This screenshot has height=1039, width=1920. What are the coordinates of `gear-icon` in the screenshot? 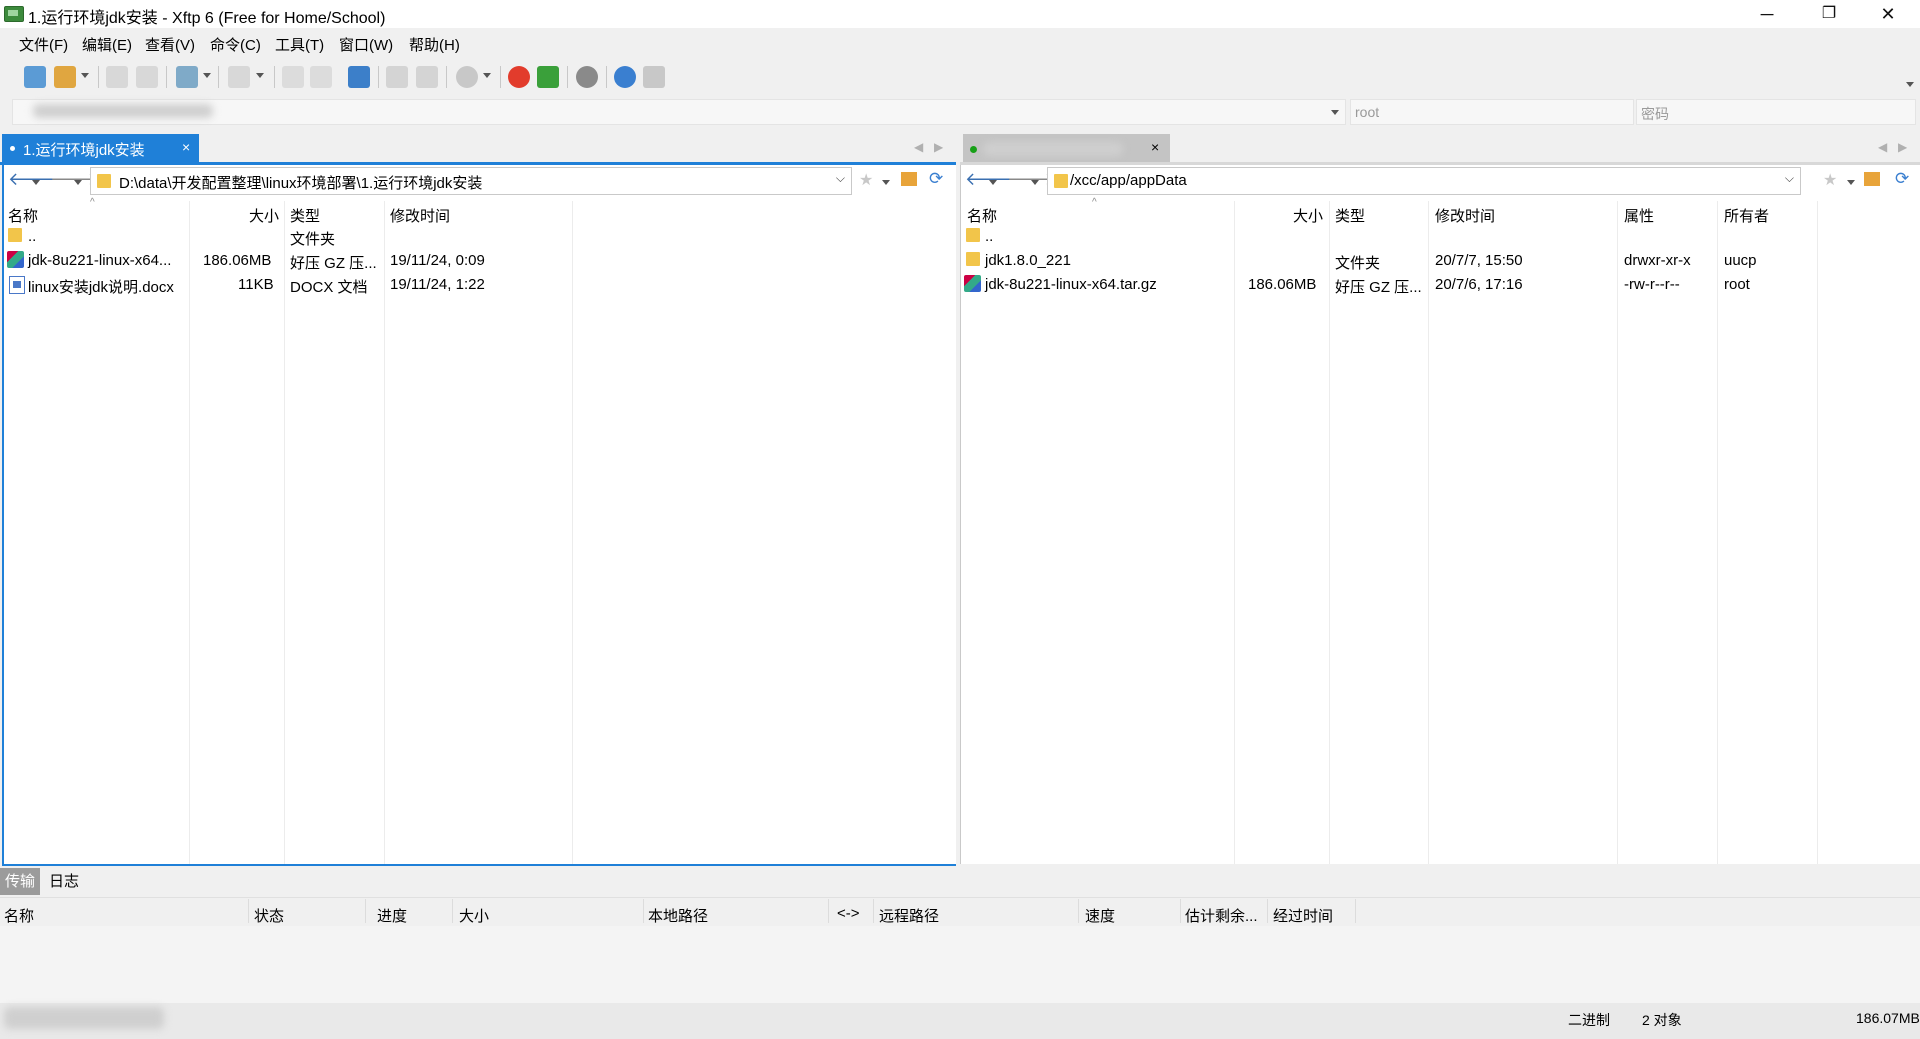 It's located at (587, 77).